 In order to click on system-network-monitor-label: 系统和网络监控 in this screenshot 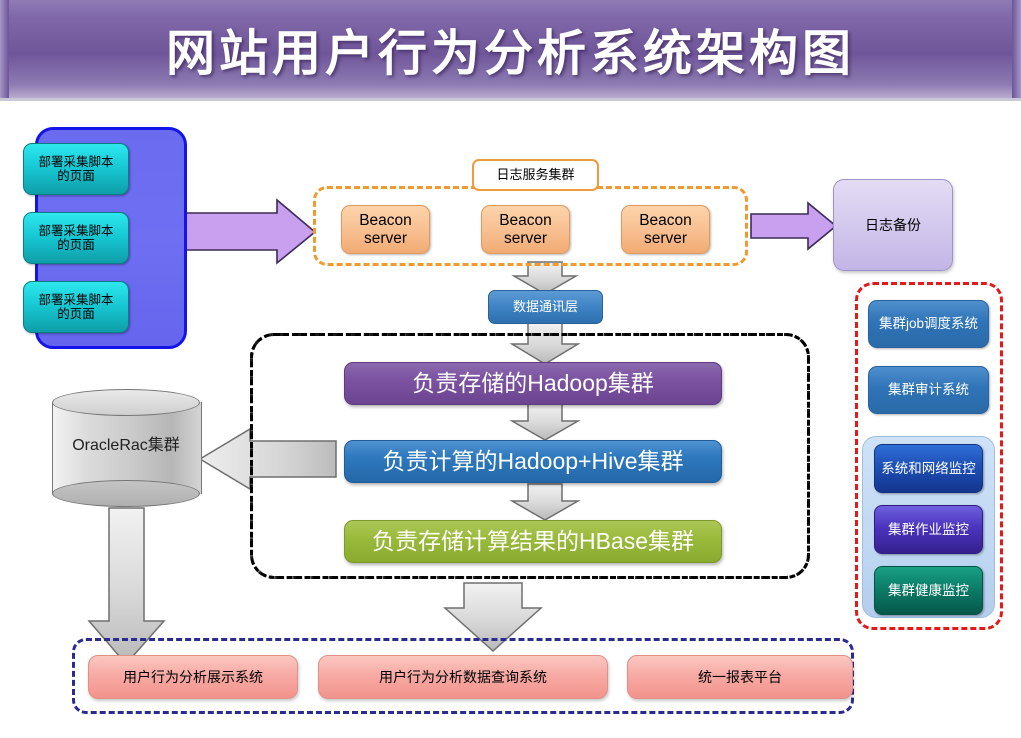, I will do `click(928, 468)`.